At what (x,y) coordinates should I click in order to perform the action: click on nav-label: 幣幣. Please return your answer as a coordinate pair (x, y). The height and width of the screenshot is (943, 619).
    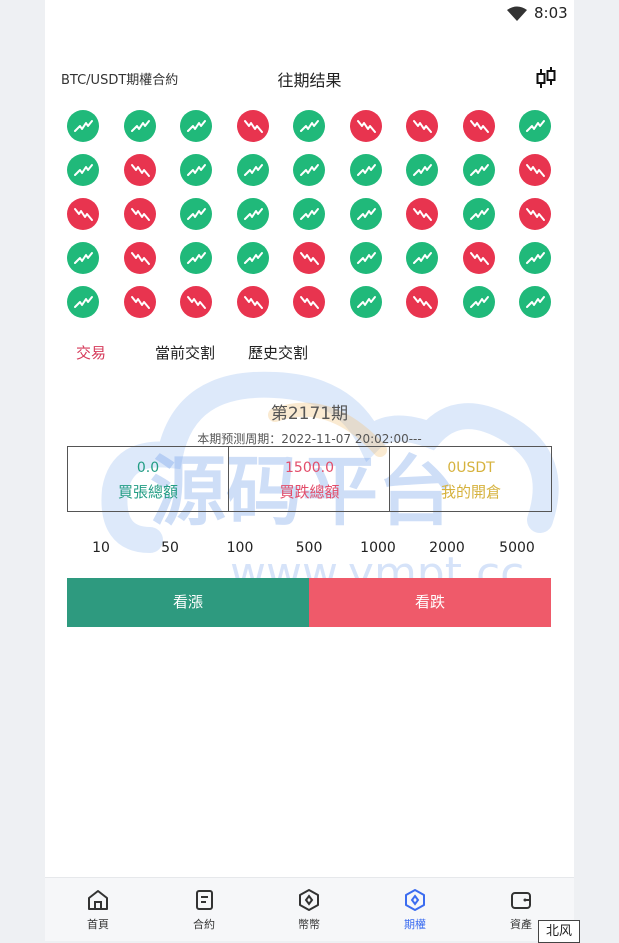
    Looking at the image, I should click on (309, 924).